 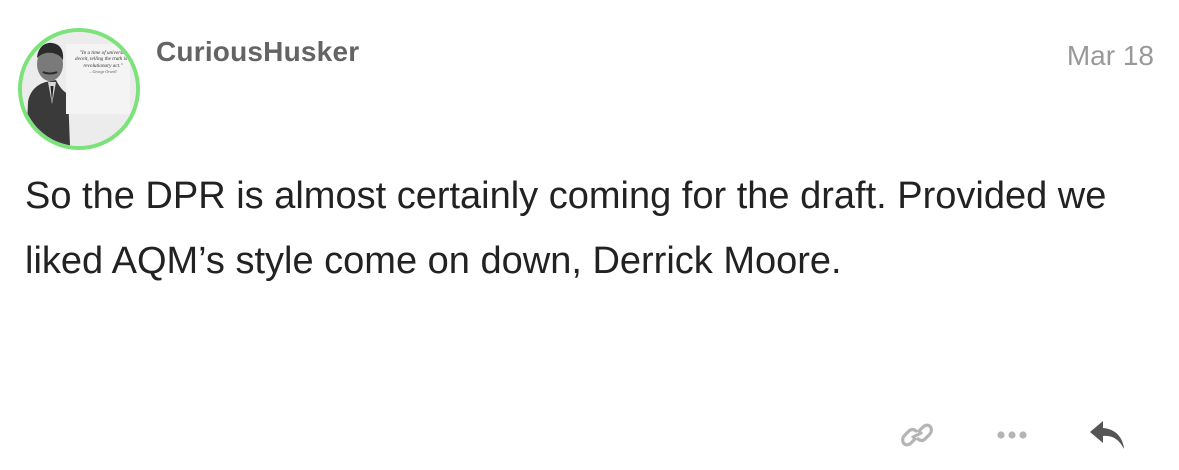 I want to click on reply-button, so click(x=1108, y=435).